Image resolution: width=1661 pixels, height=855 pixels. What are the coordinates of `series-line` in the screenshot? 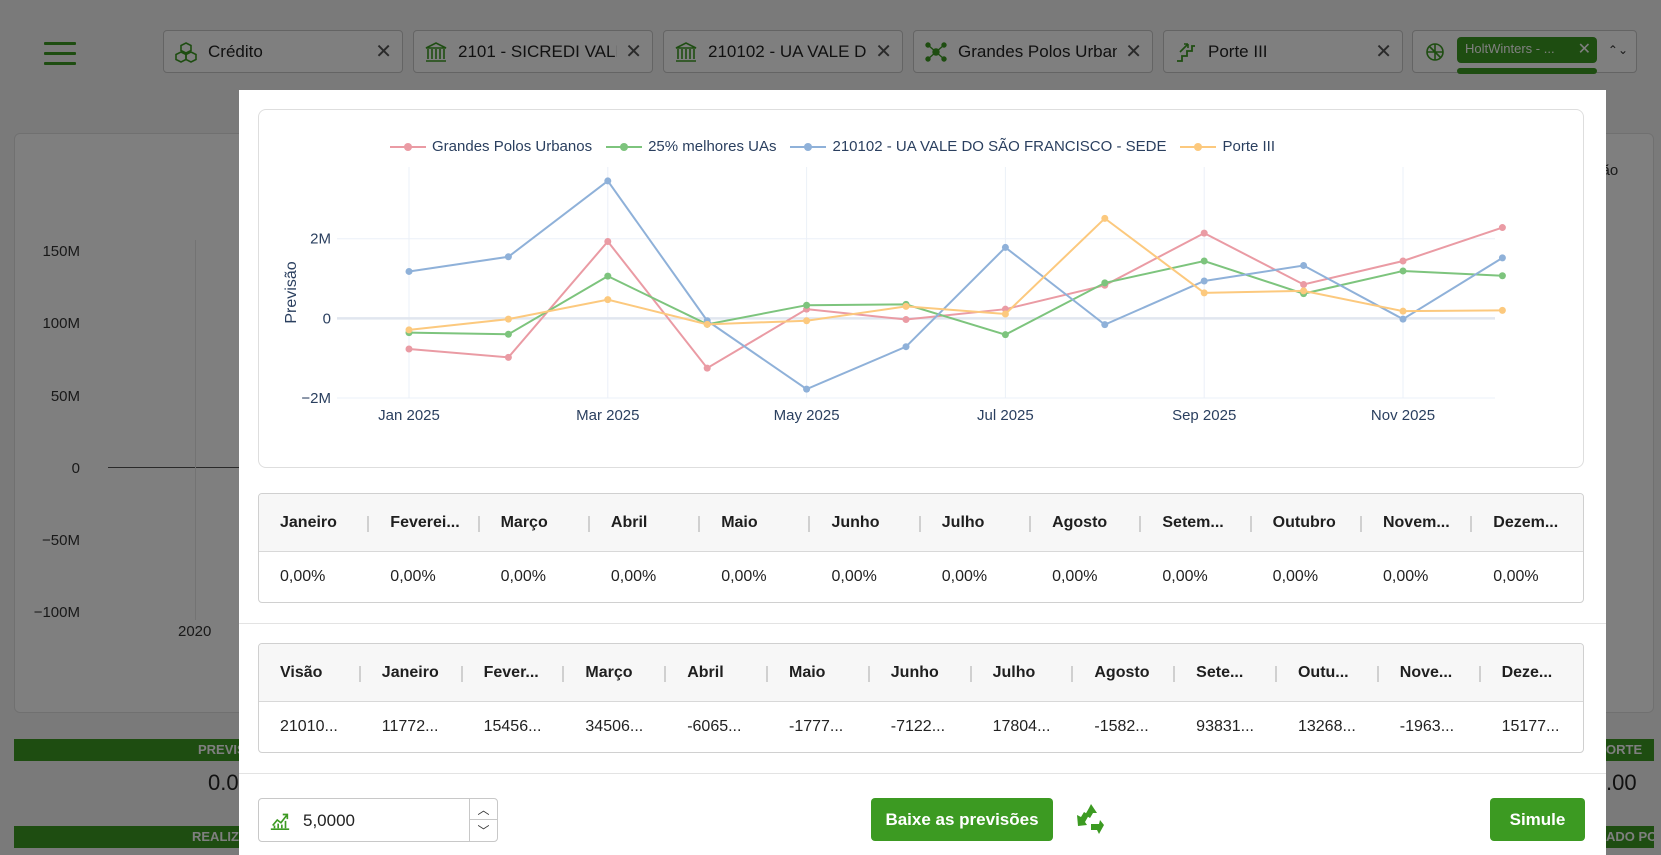 It's located at (955, 274).